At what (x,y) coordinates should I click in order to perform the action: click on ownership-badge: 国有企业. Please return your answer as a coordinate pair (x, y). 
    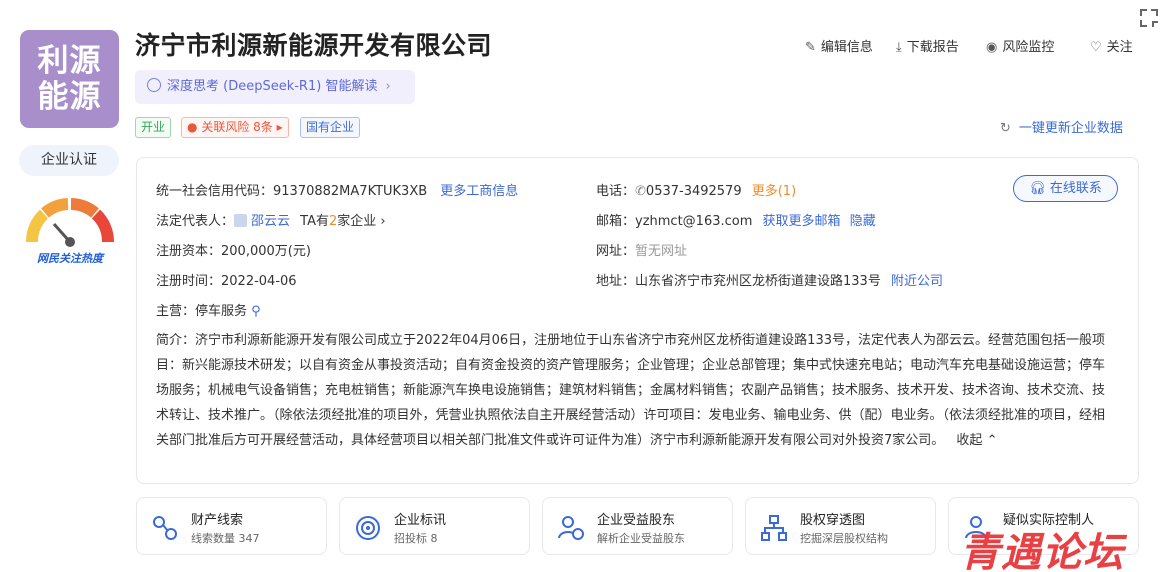
    Looking at the image, I should click on (330, 127).